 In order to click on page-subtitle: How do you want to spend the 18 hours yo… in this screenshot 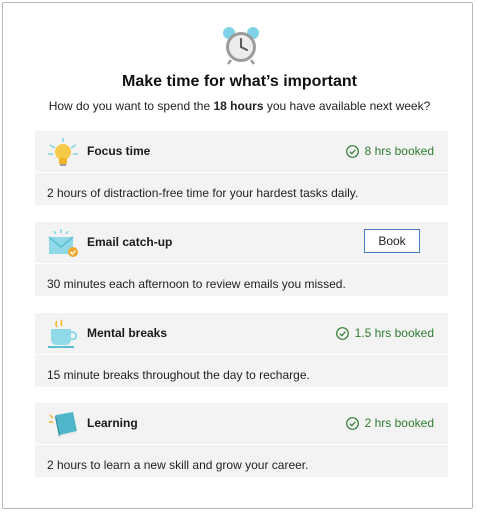, I will do `click(239, 106)`.